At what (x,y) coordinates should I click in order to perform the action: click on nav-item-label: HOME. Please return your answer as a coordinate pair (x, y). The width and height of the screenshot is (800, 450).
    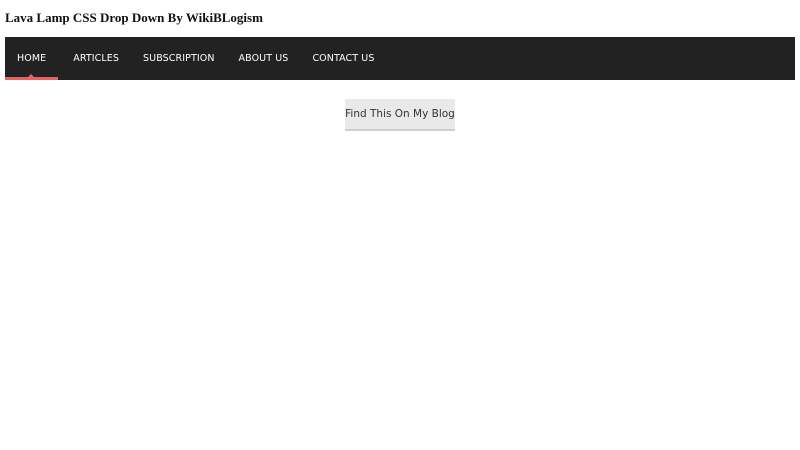
    Looking at the image, I should click on (32, 58).